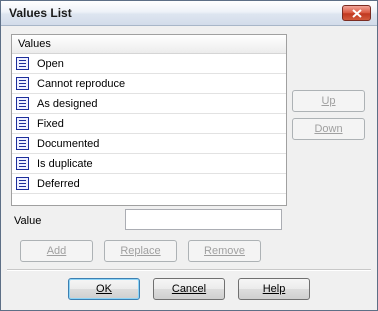  Describe the element at coordinates (189, 289) in the screenshot. I see `cancel-button: Cancel` at that location.